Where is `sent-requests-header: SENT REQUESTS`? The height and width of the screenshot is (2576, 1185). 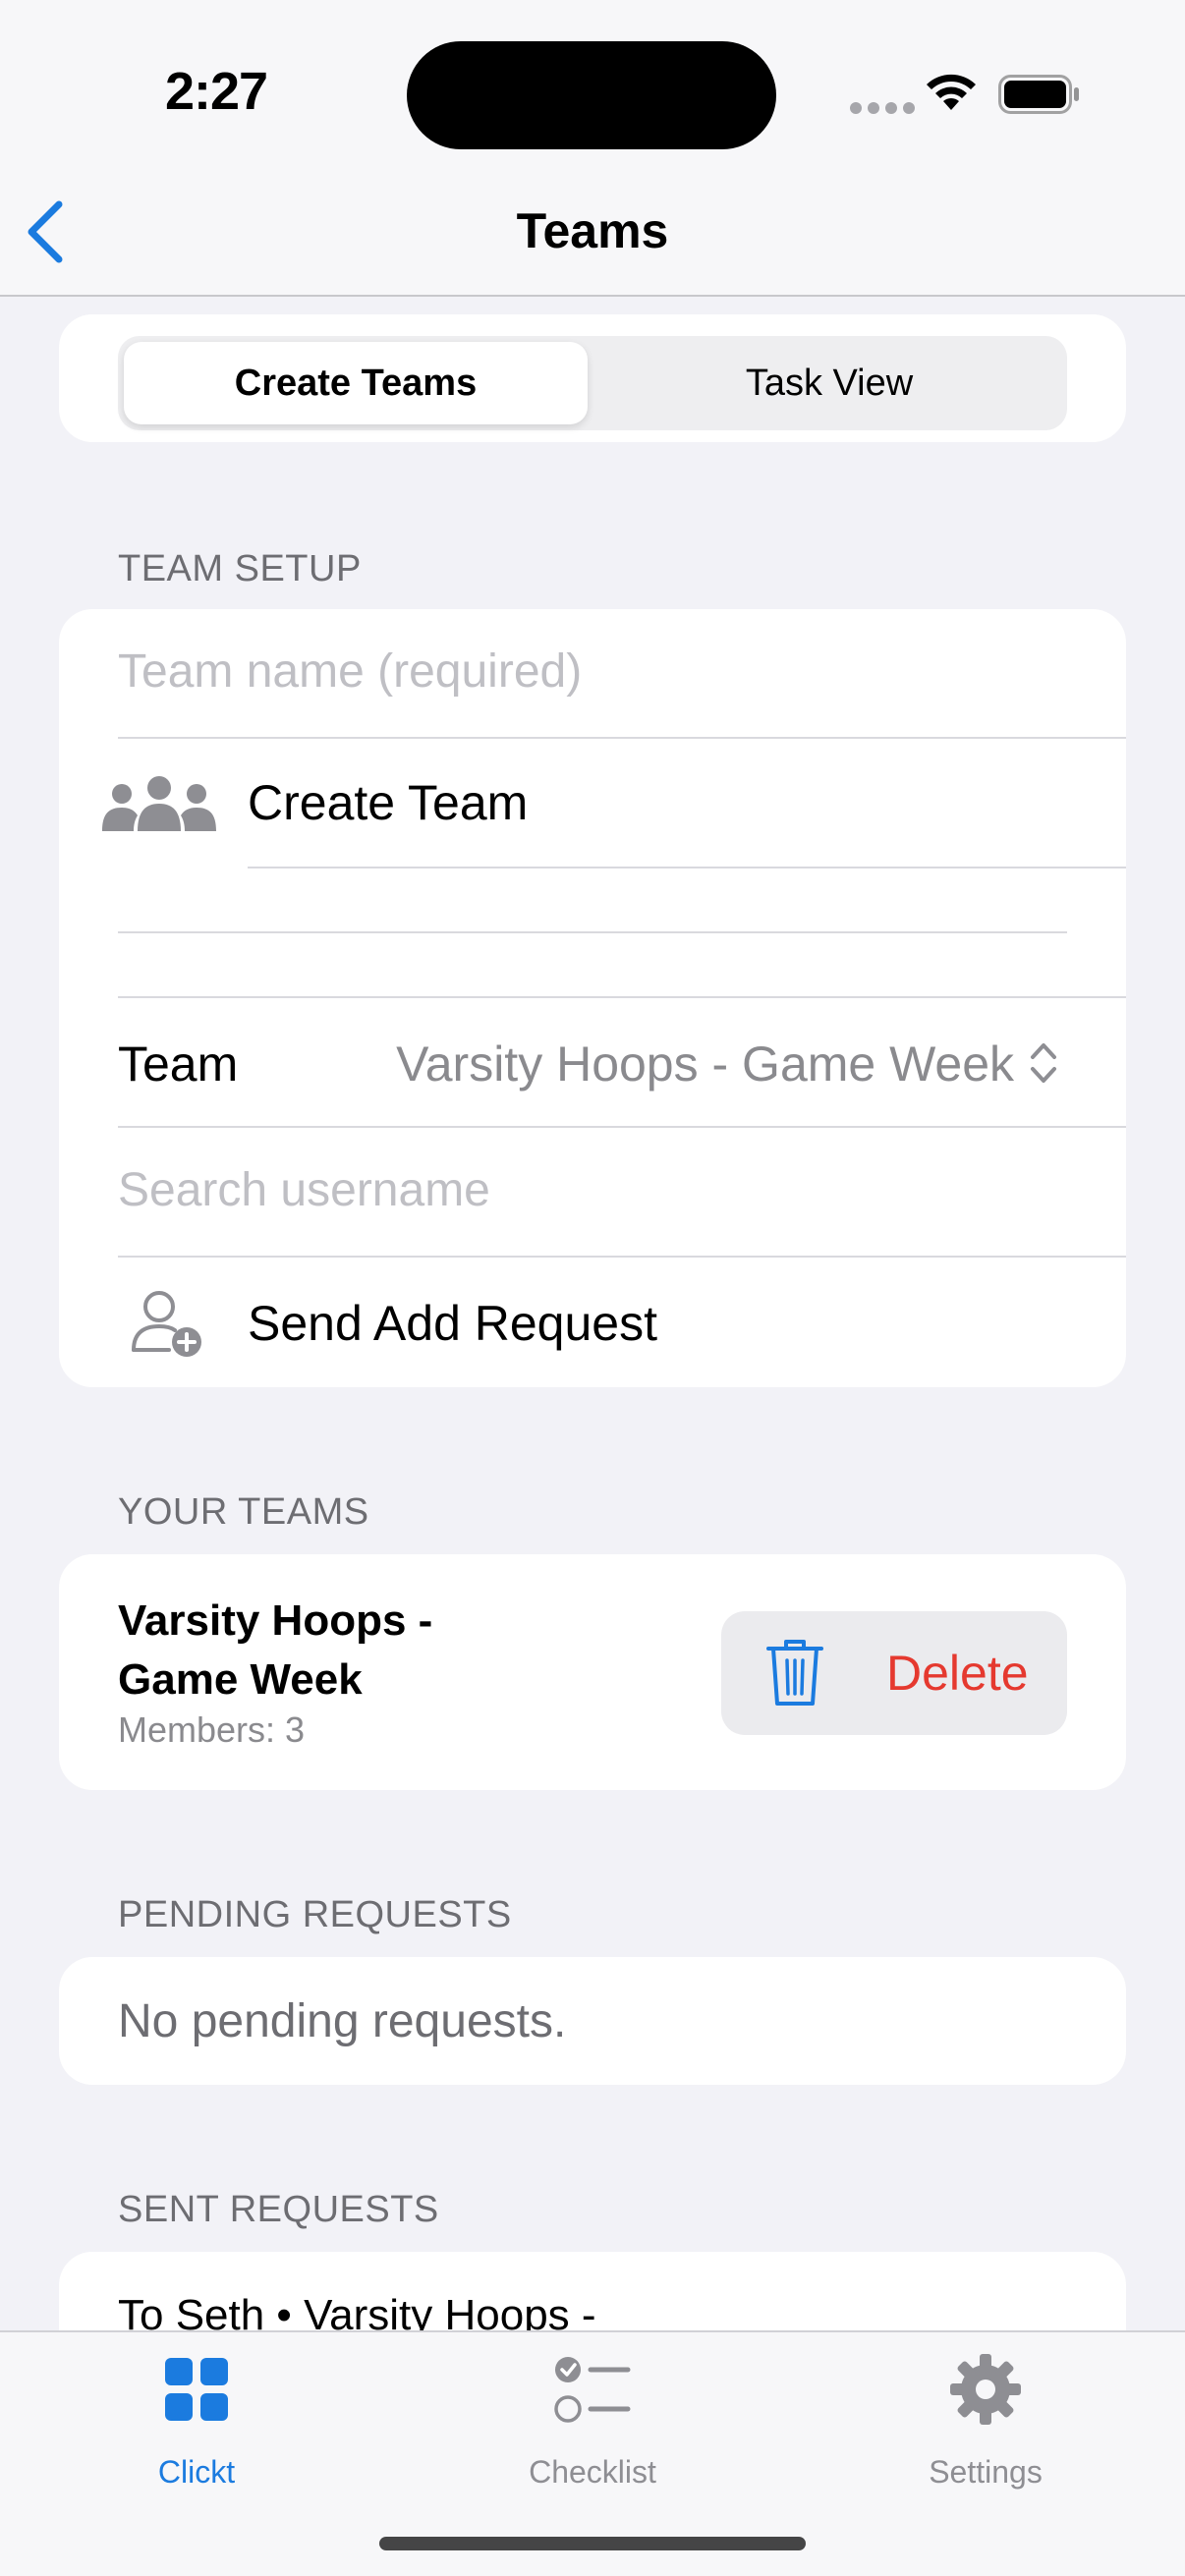 sent-requests-header: SENT REQUESTS is located at coordinates (279, 2209).